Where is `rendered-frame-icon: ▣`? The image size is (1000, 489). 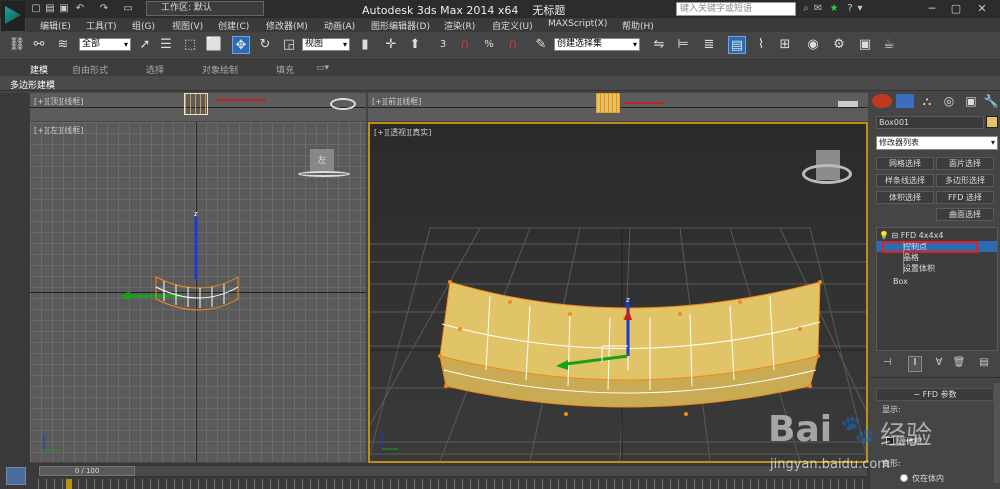
rendered-frame-icon: ▣ is located at coordinates (865, 45).